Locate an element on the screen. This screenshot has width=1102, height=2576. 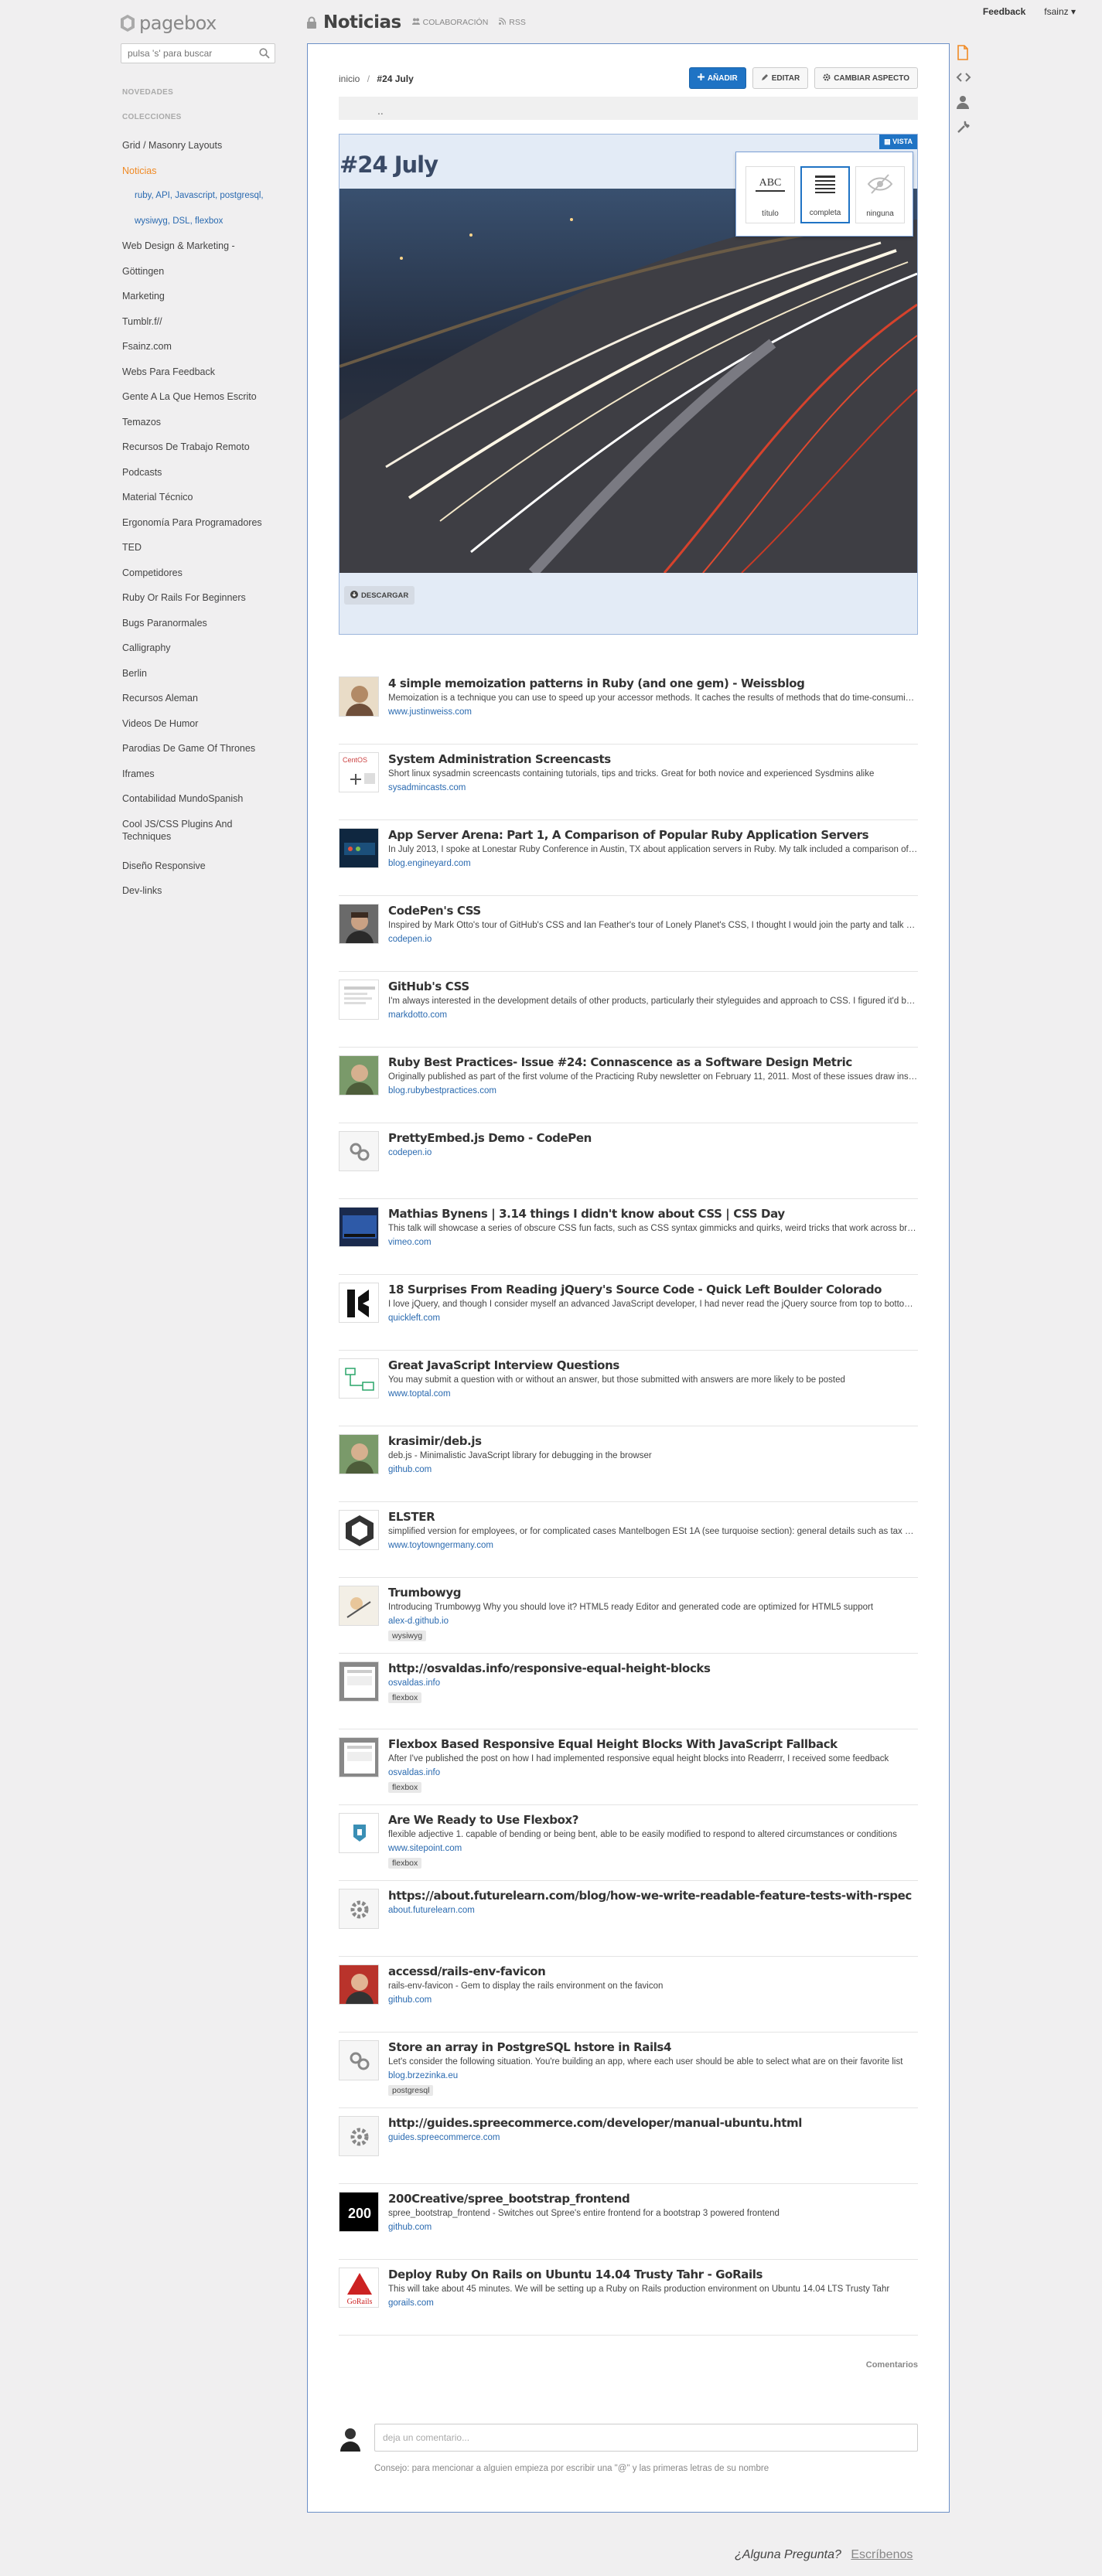
rss-link: RSS is located at coordinates (512, 22).